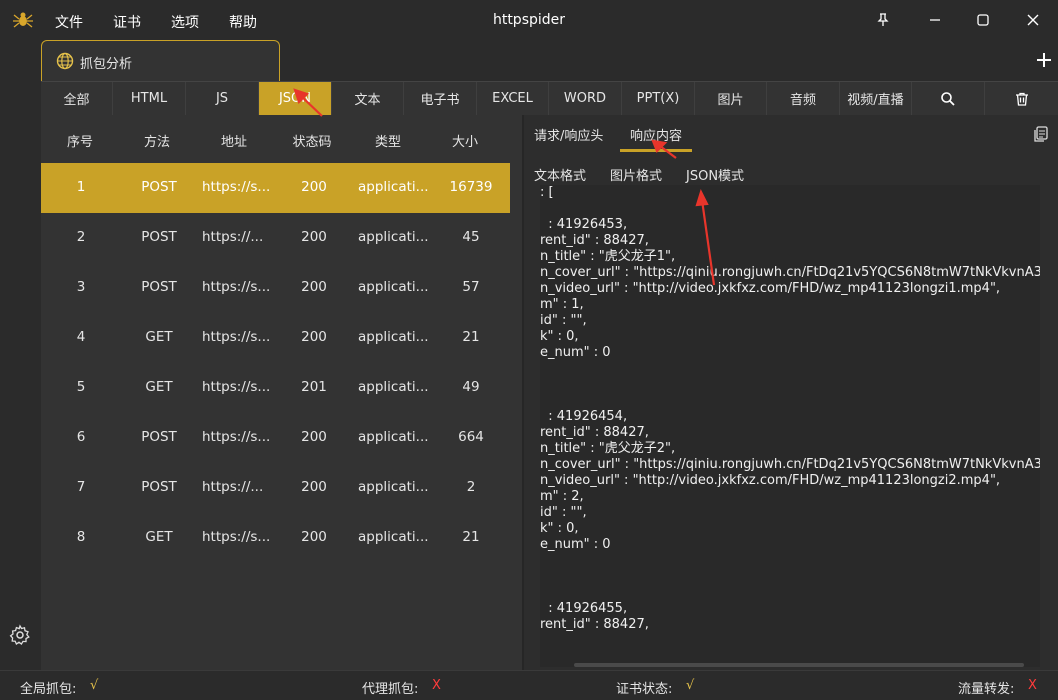 The image size is (1058, 700). Describe the element at coordinates (731, 98) in the screenshot. I see `filter-image: 图片` at that location.